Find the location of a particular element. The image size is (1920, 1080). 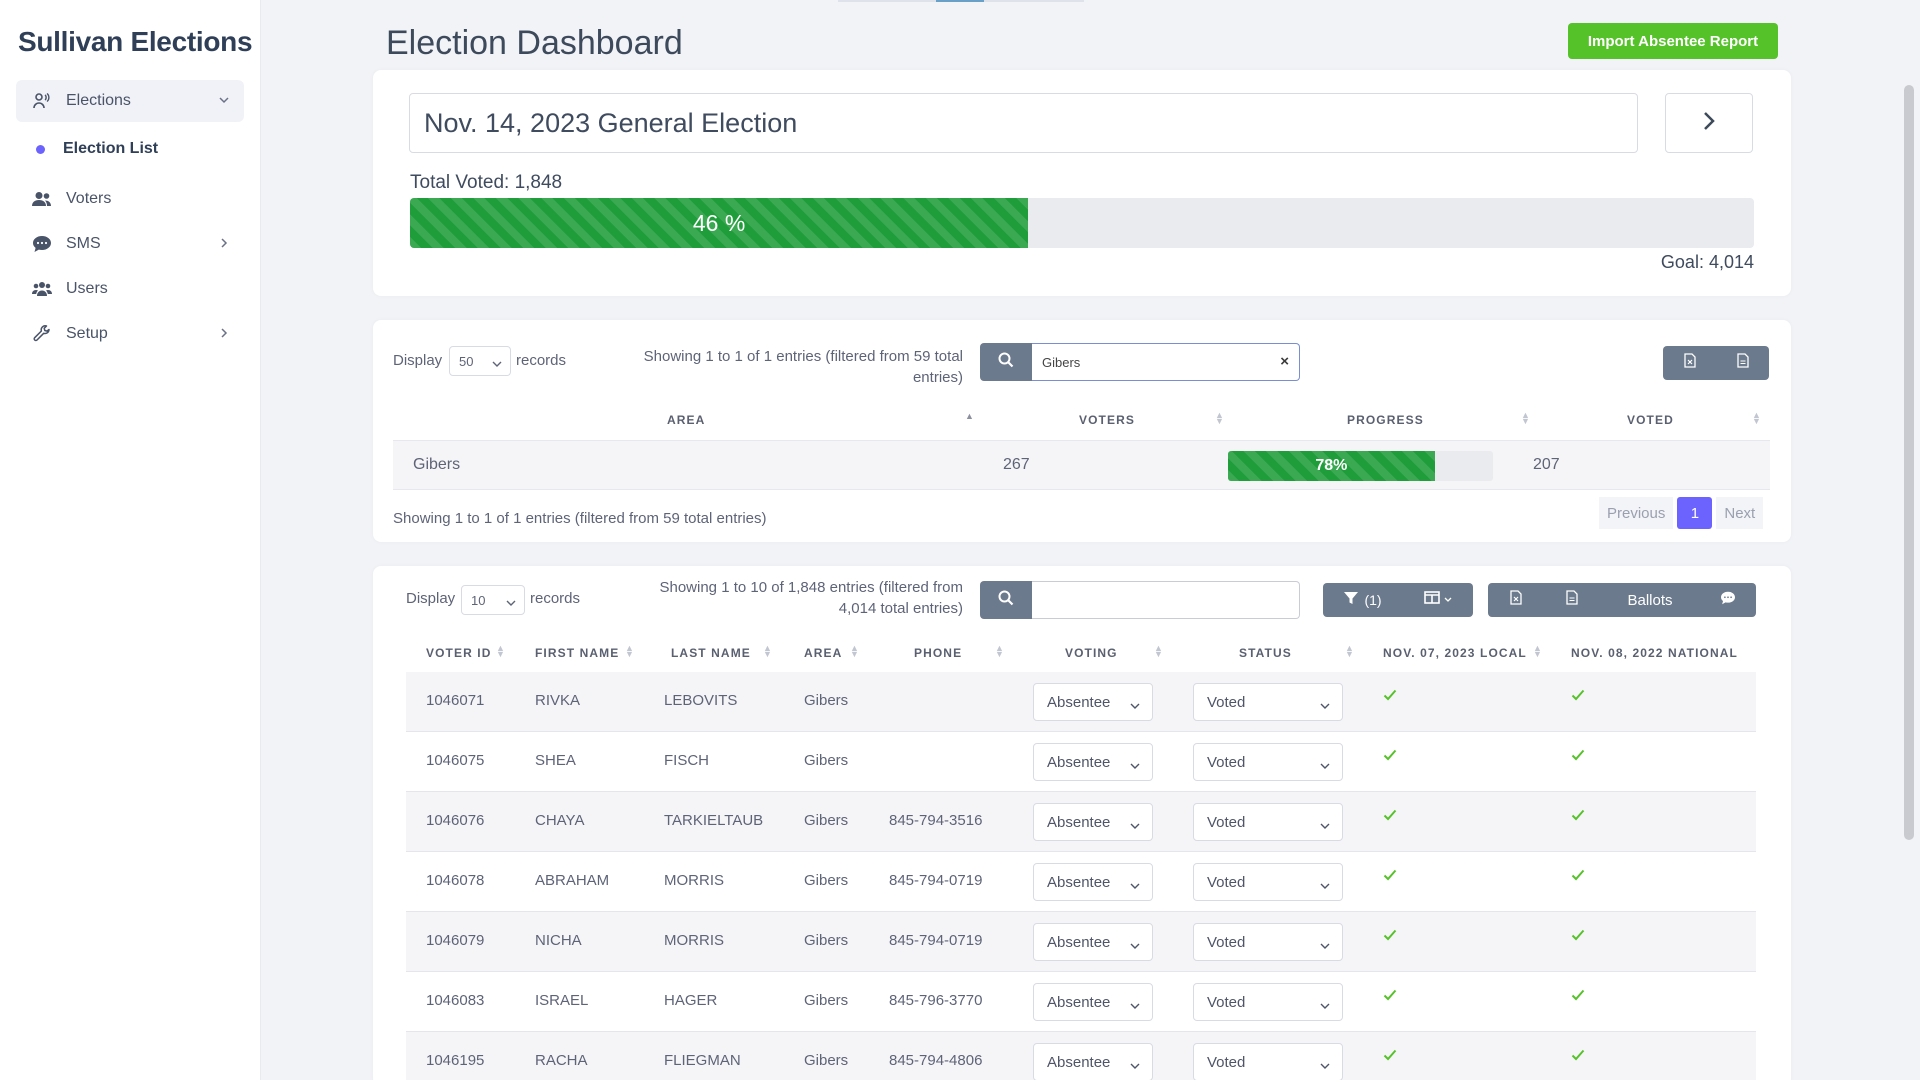

columns-icon is located at coordinates (1432, 600).